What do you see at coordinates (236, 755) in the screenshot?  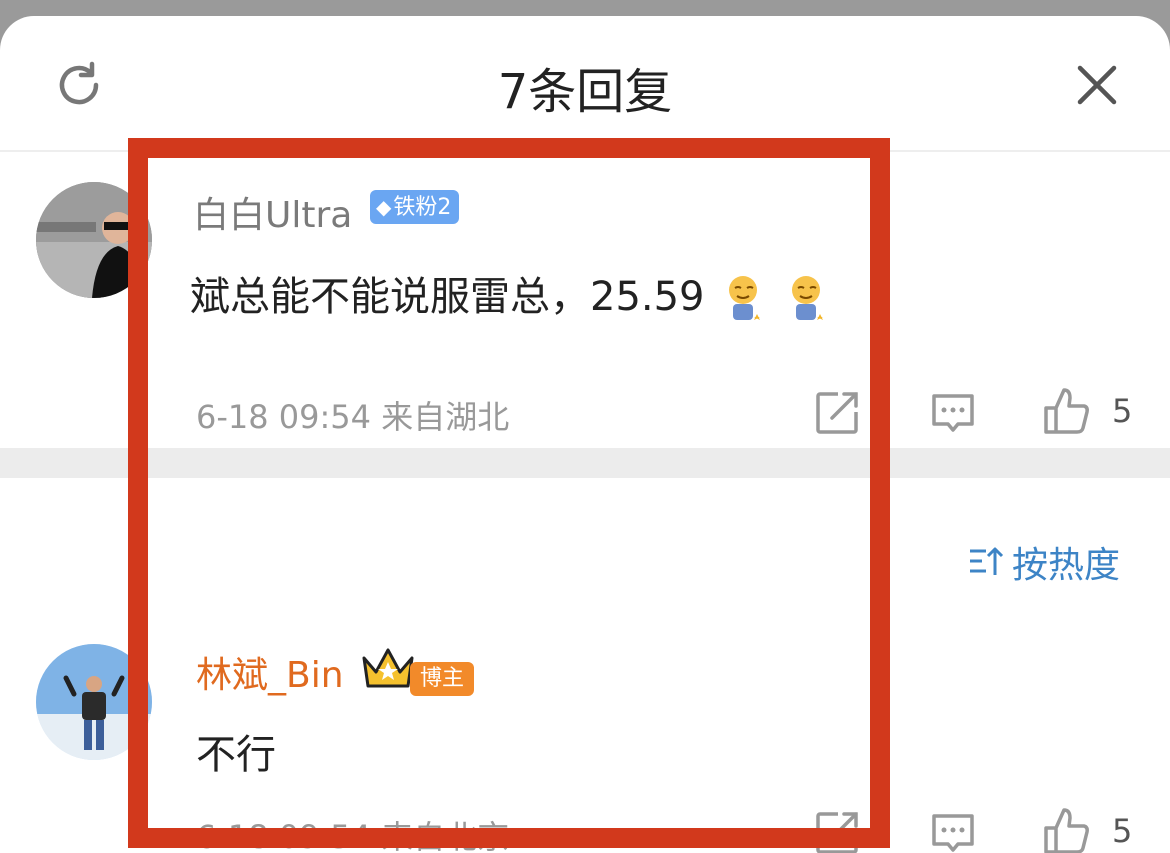 I see `comment-text: 不行` at bounding box center [236, 755].